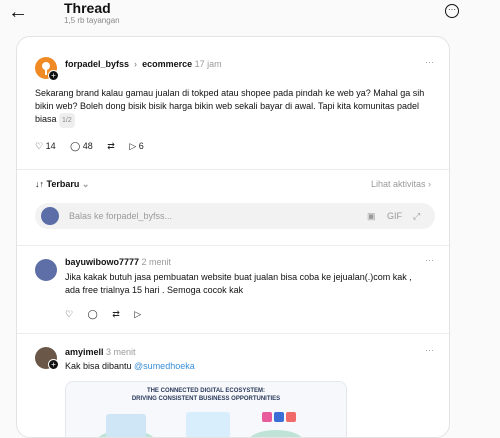  I want to click on reply-actions: ♡ ◯ ⇄ ▷, so click(109, 314).